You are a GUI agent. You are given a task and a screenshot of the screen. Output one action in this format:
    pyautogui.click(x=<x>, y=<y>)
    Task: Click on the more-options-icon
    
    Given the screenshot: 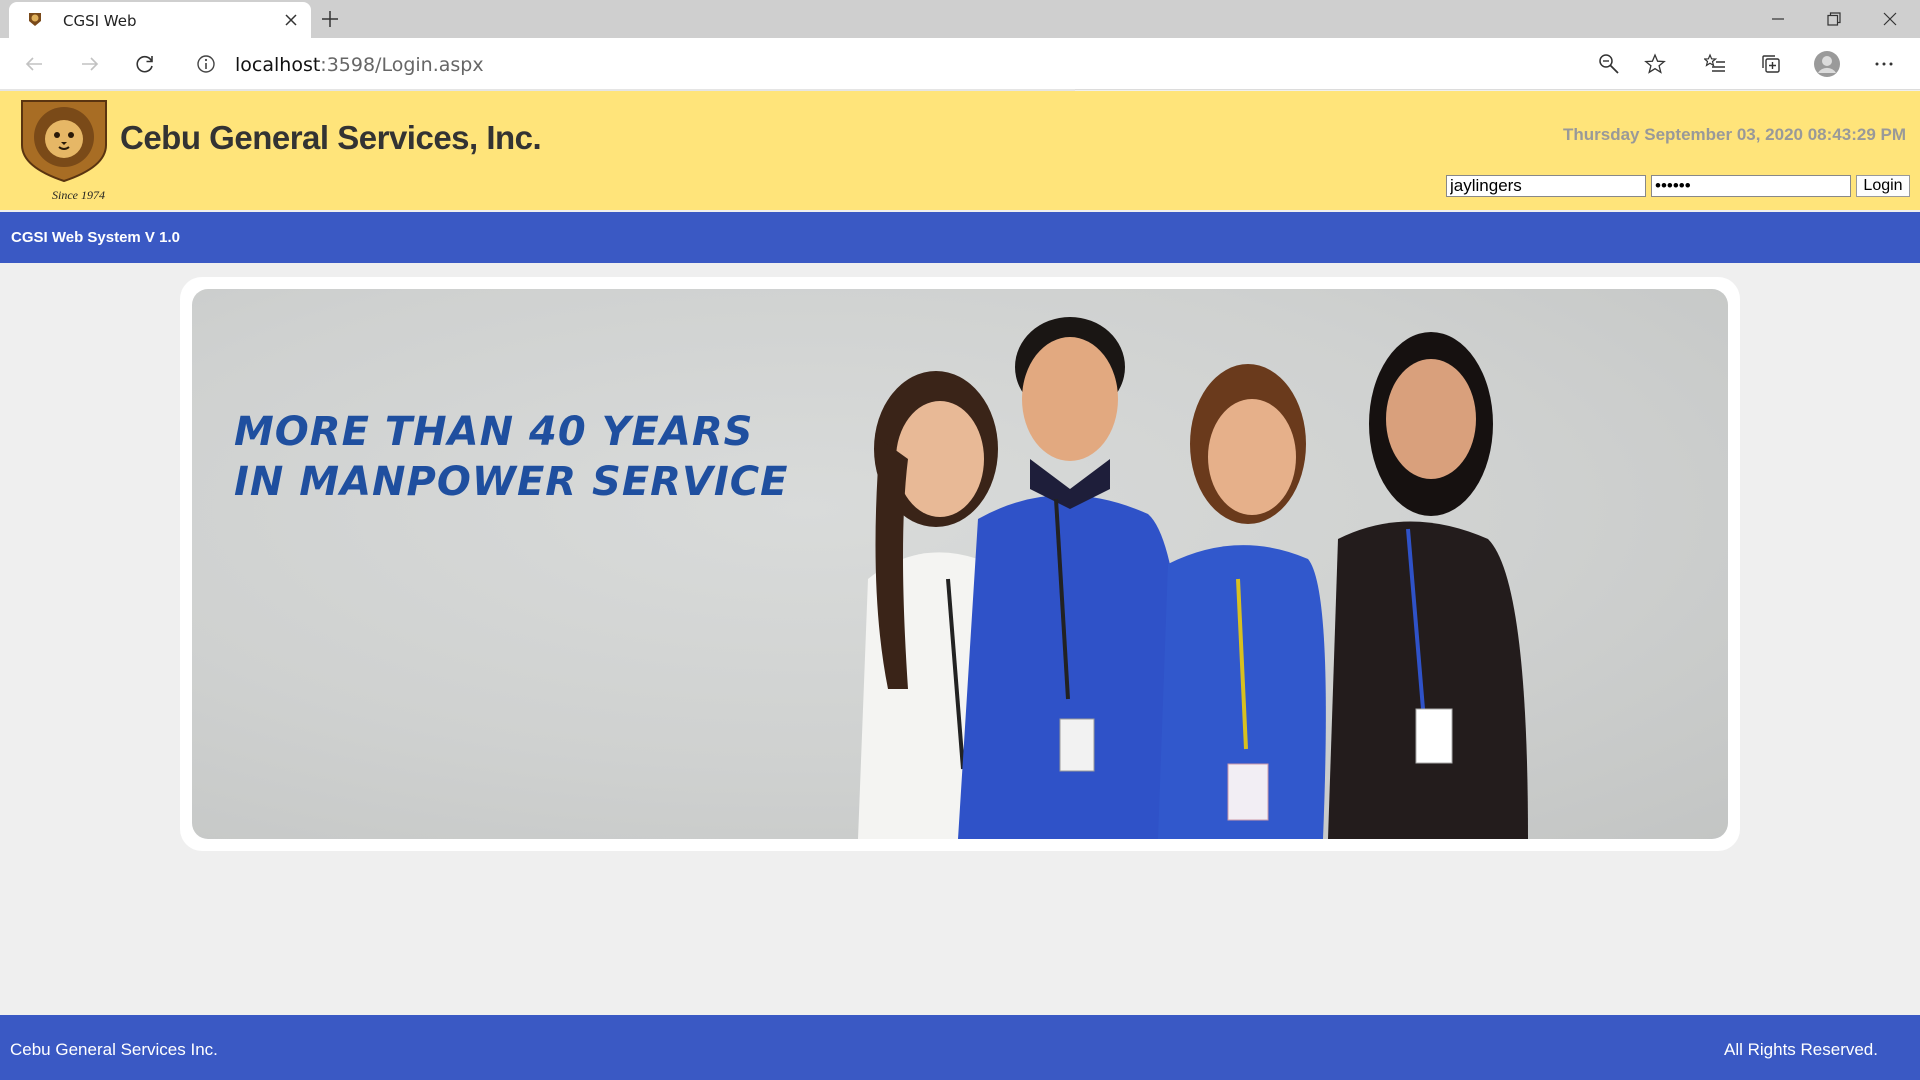 What is the action you would take?
    pyautogui.click(x=1884, y=64)
    